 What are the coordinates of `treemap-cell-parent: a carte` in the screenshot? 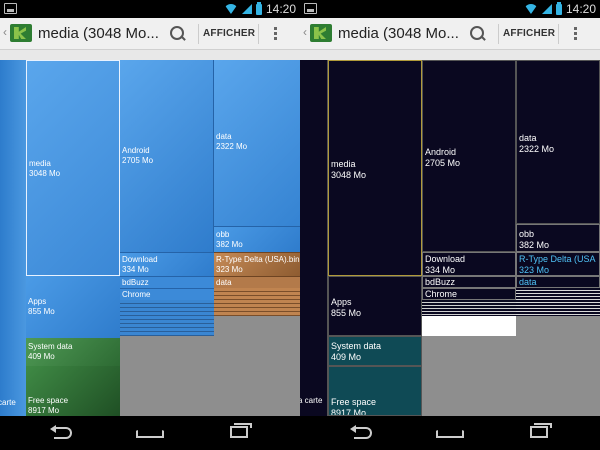 It's located at (314, 238).